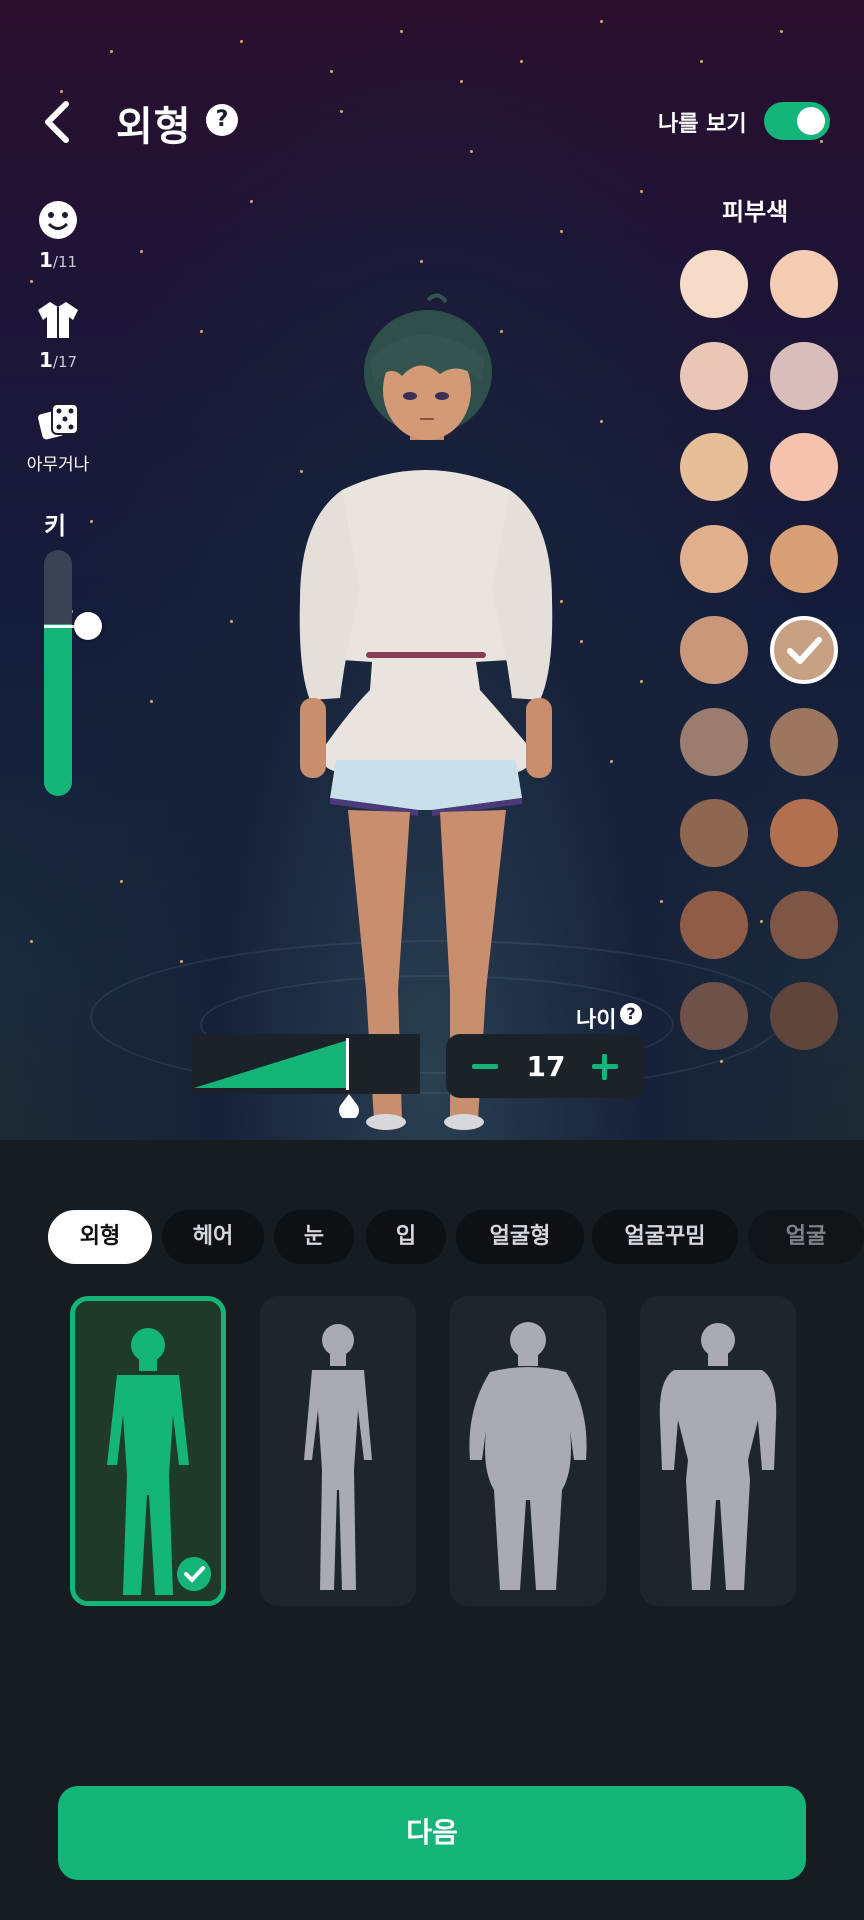  What do you see at coordinates (58, 320) in the screenshot?
I see `shirt-icon` at bounding box center [58, 320].